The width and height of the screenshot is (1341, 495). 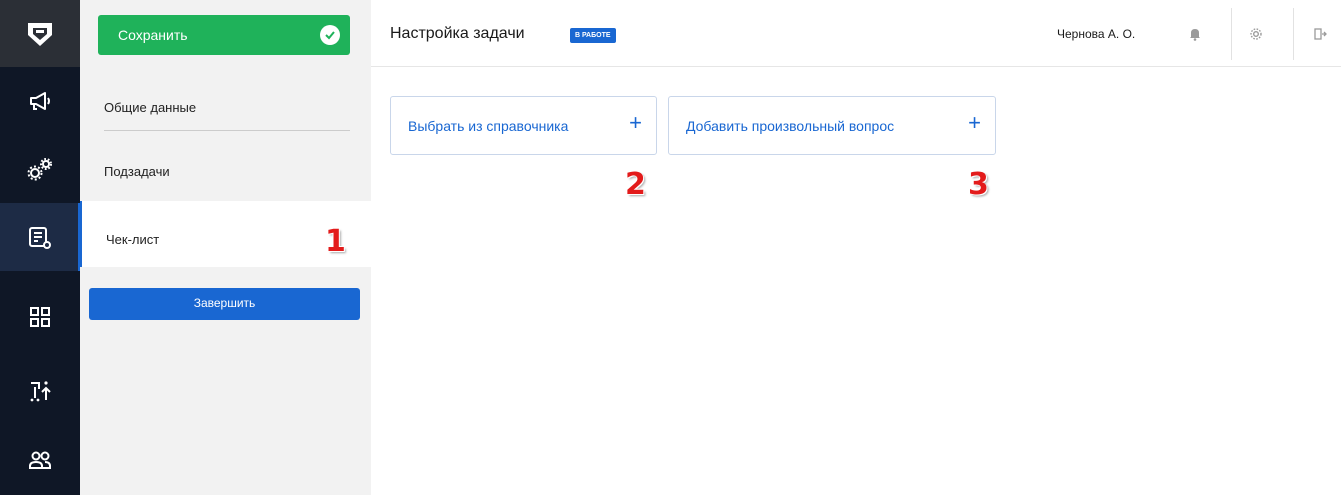 I want to click on nav-item-label: Подзадачи, so click(x=137, y=171).